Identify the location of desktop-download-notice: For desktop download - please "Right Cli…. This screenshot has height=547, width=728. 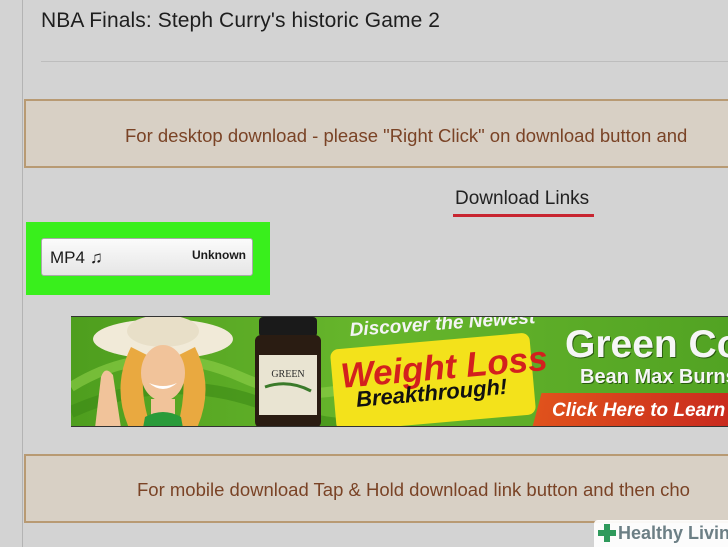
(376, 133).